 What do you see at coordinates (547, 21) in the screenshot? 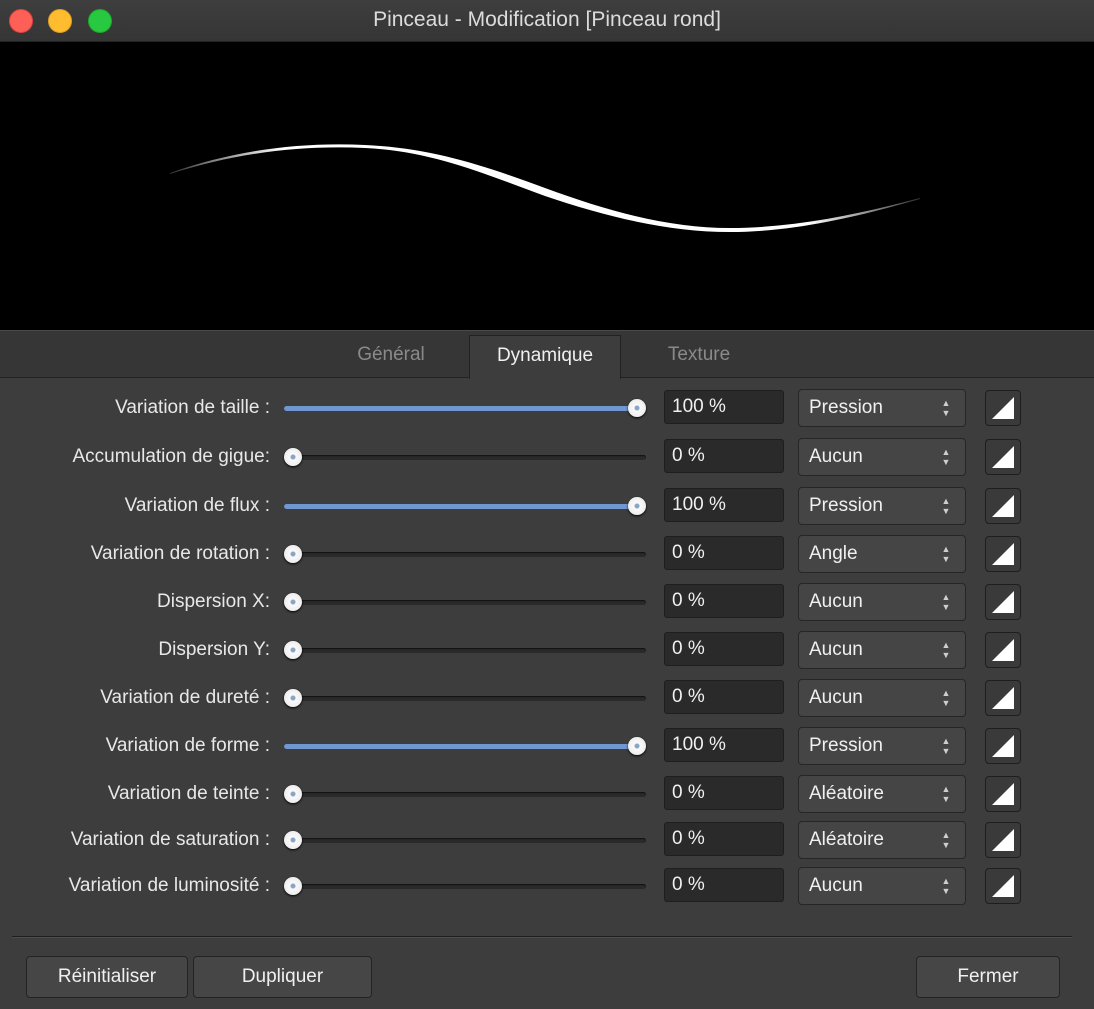
I see `title-bar: Pinceau - Modification [Pinceau rond]` at bounding box center [547, 21].